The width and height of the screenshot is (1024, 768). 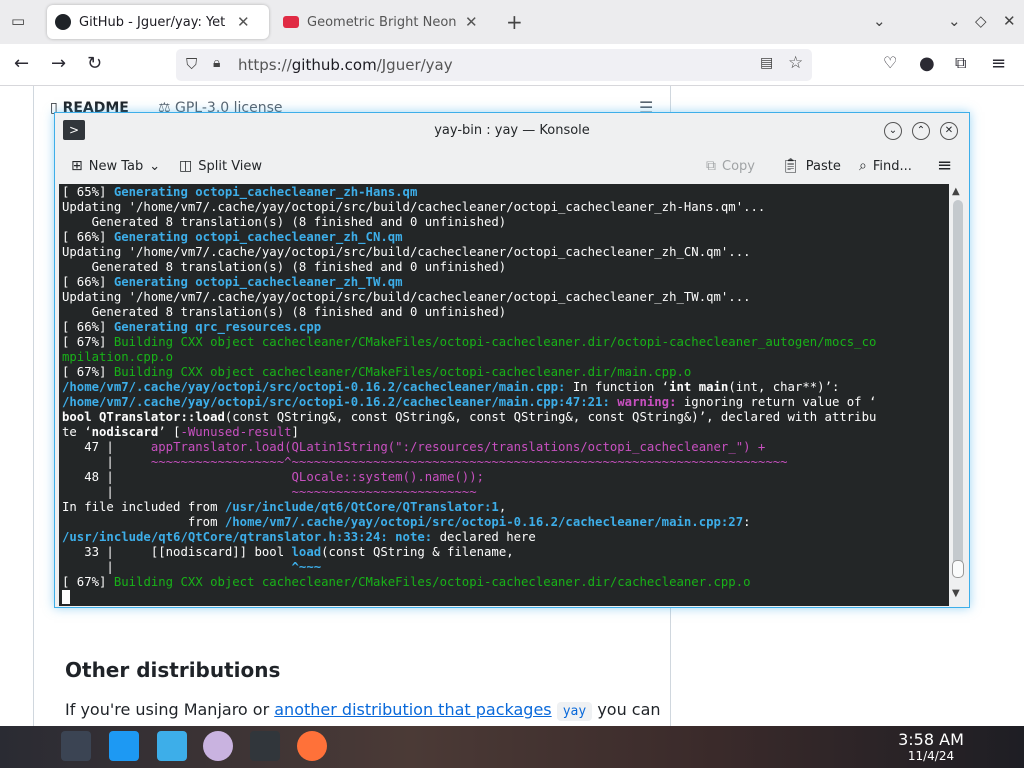 I want to click on paste-icon: 📋︎, so click(x=791, y=166).